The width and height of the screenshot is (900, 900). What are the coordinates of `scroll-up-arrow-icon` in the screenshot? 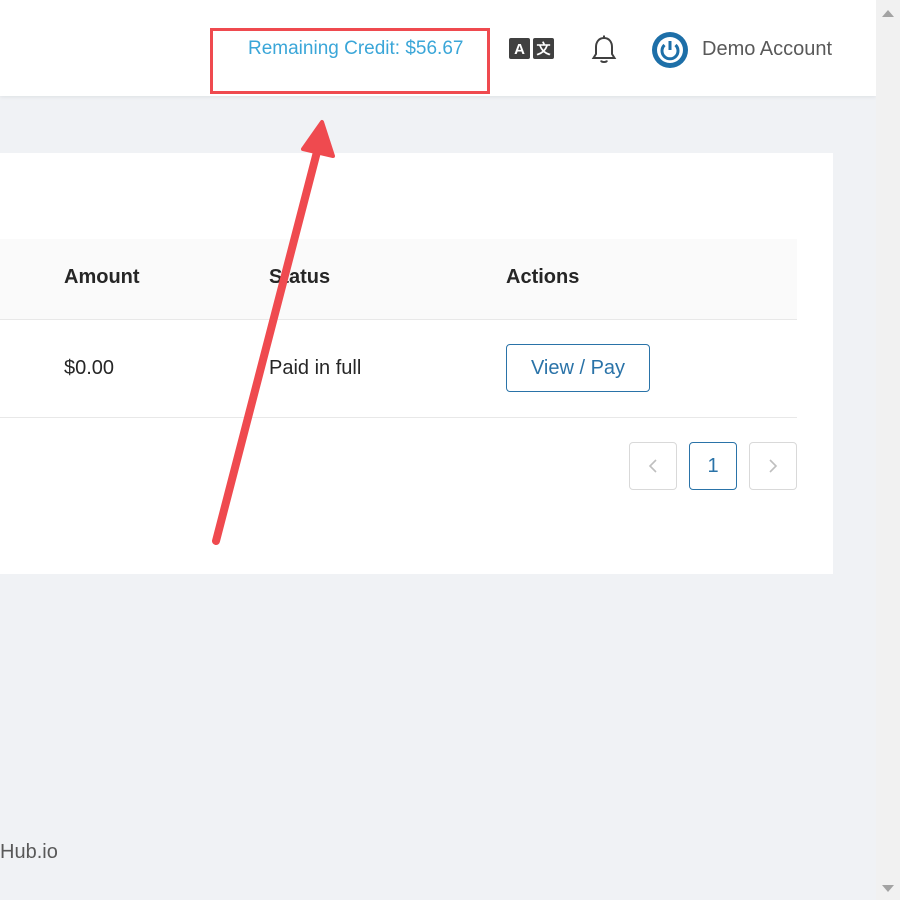 It's located at (888, 13).